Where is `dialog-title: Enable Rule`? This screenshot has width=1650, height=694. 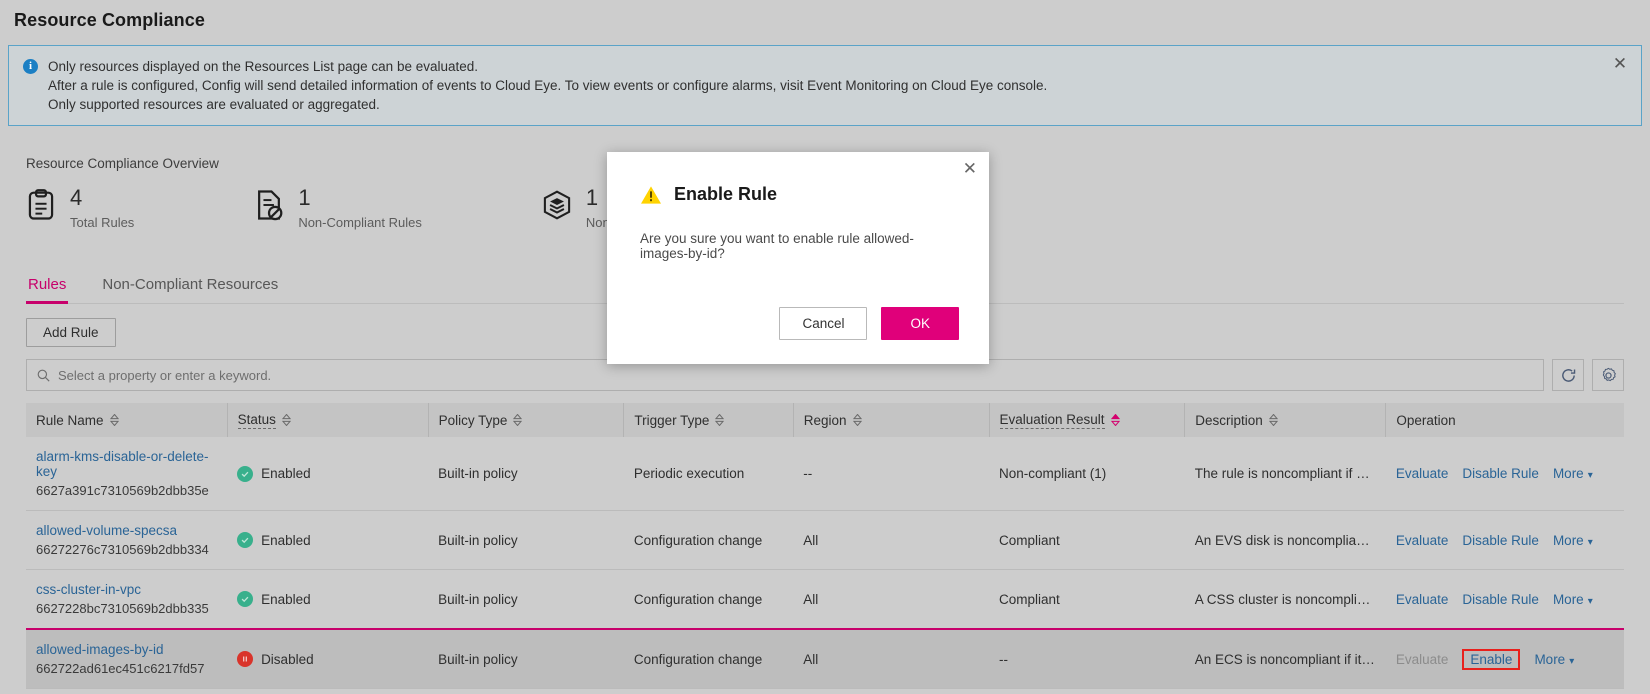 dialog-title: Enable Rule is located at coordinates (726, 194).